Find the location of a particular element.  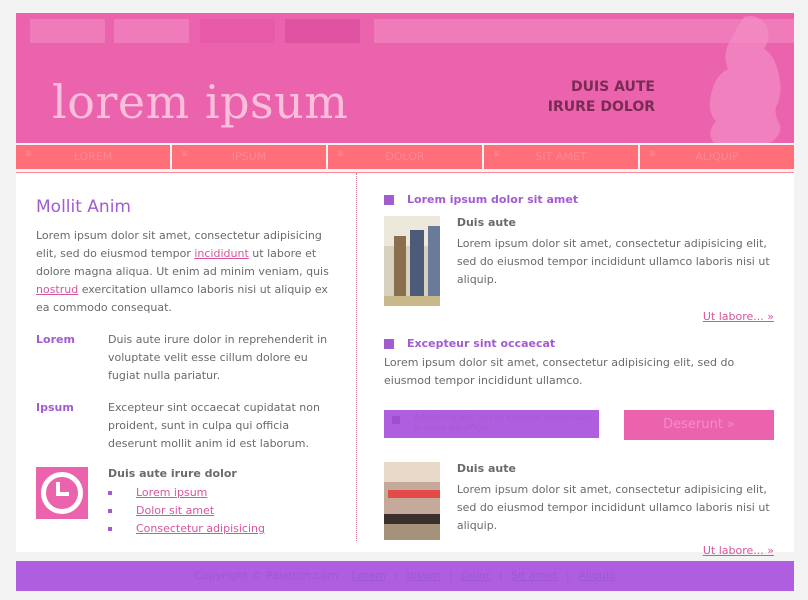

consectetur-link: Consectetur adipisicing is located at coordinates (200, 528).